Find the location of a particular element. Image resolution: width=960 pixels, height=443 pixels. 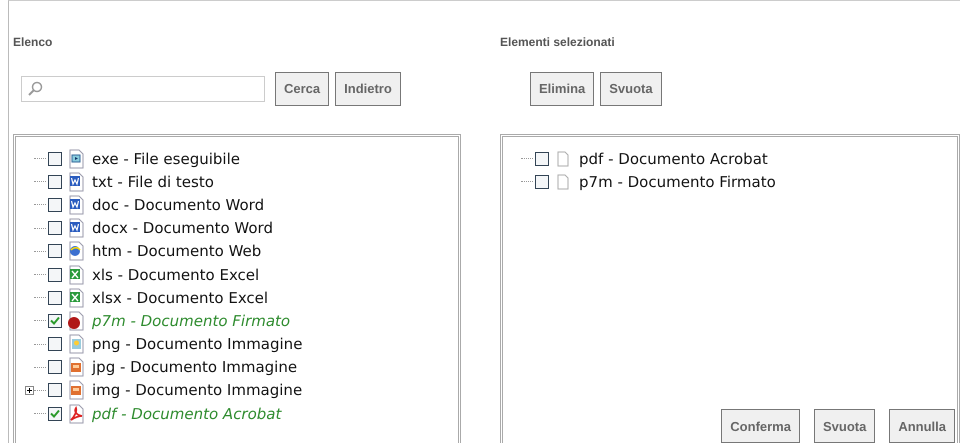

toolbar-button: Cerca is located at coordinates (302, 89).